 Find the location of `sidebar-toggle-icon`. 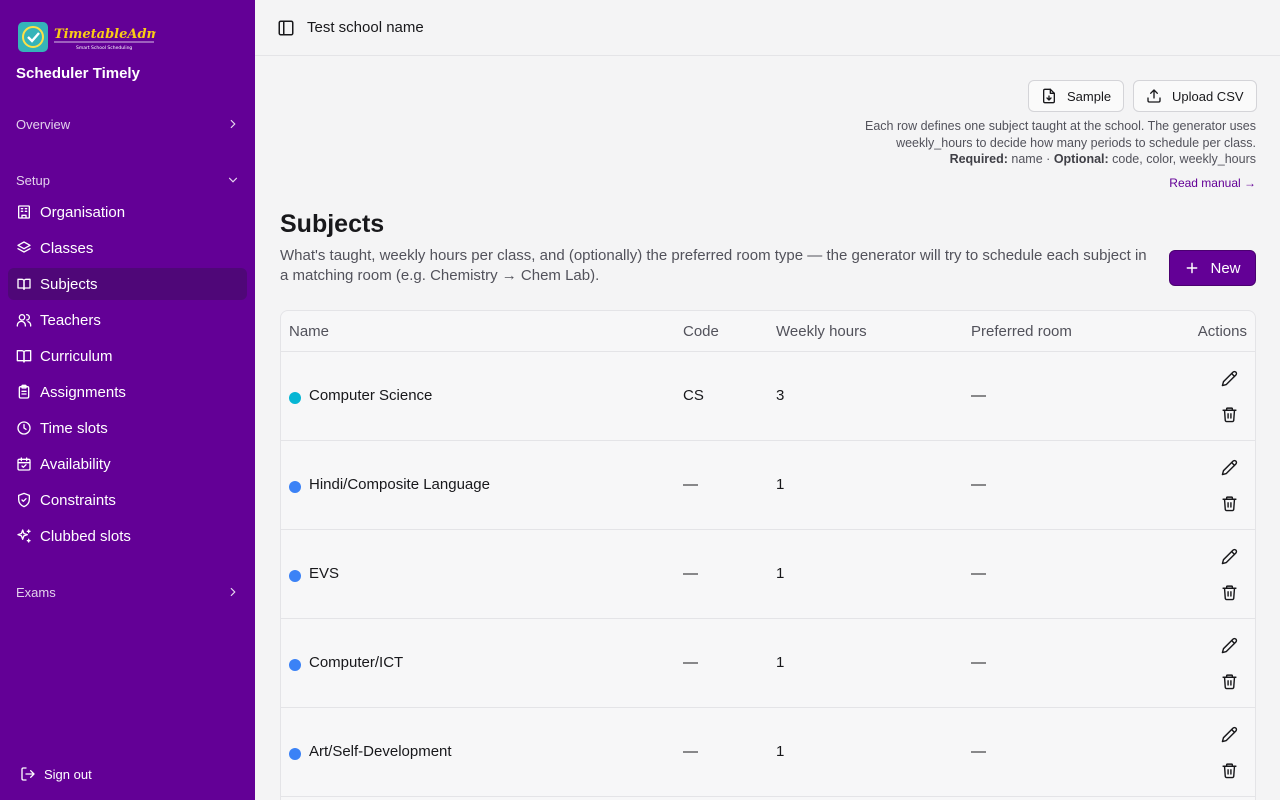

sidebar-toggle-icon is located at coordinates (286, 28).